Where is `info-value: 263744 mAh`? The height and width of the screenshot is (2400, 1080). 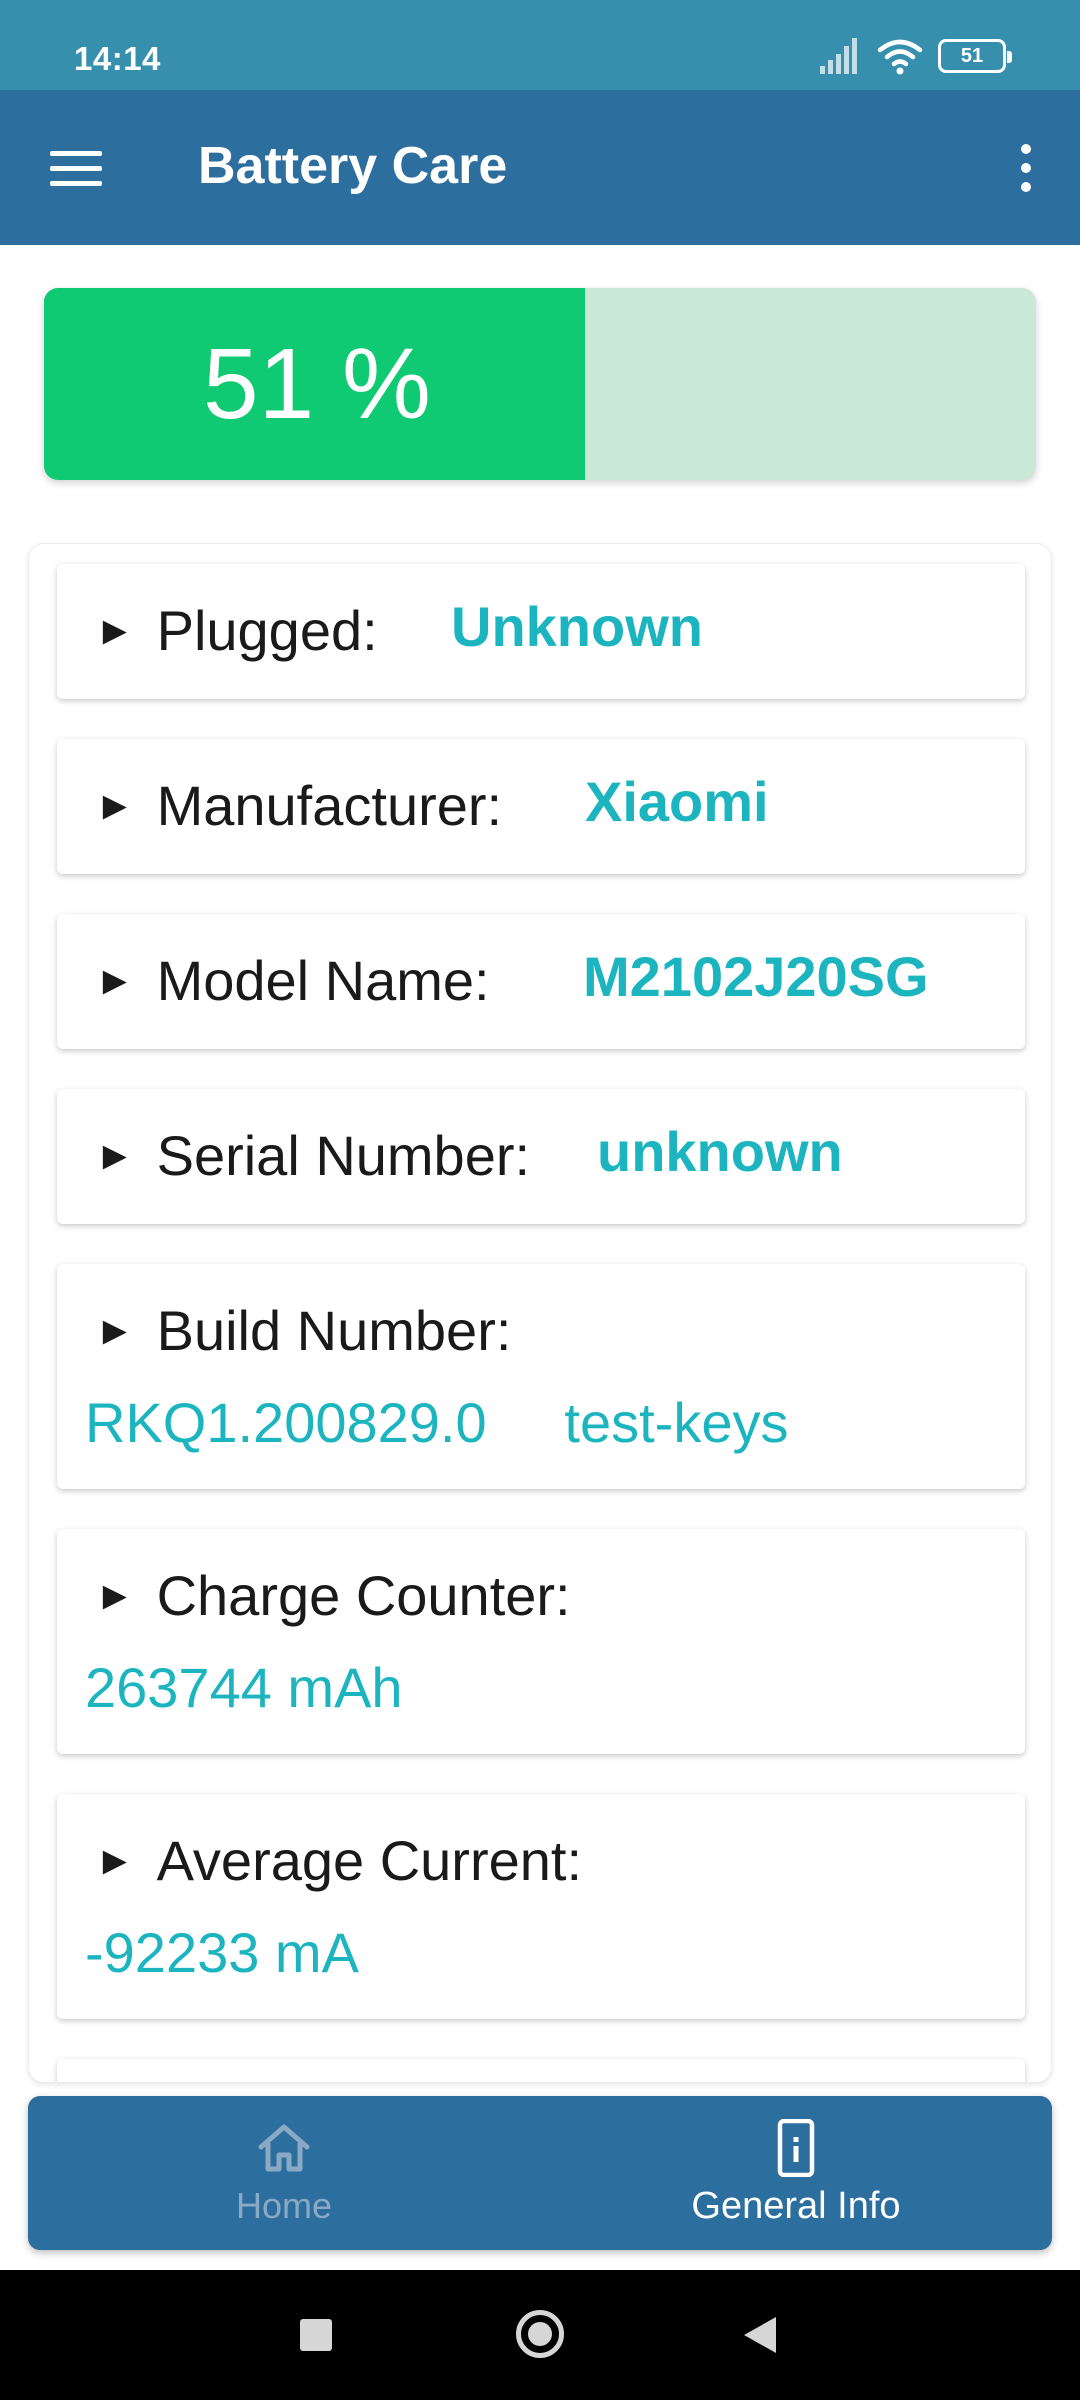
info-value: 263744 mAh is located at coordinates (244, 1687).